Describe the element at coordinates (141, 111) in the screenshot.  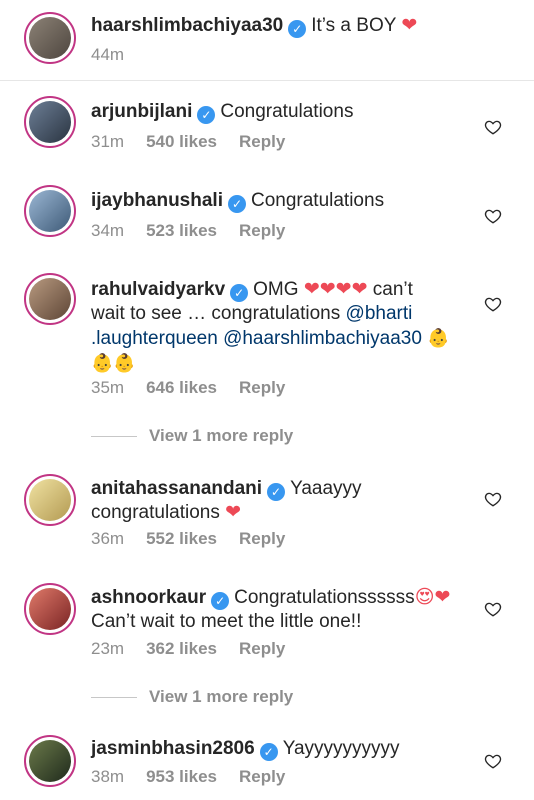
I see `username: arjunbijlani` at that location.